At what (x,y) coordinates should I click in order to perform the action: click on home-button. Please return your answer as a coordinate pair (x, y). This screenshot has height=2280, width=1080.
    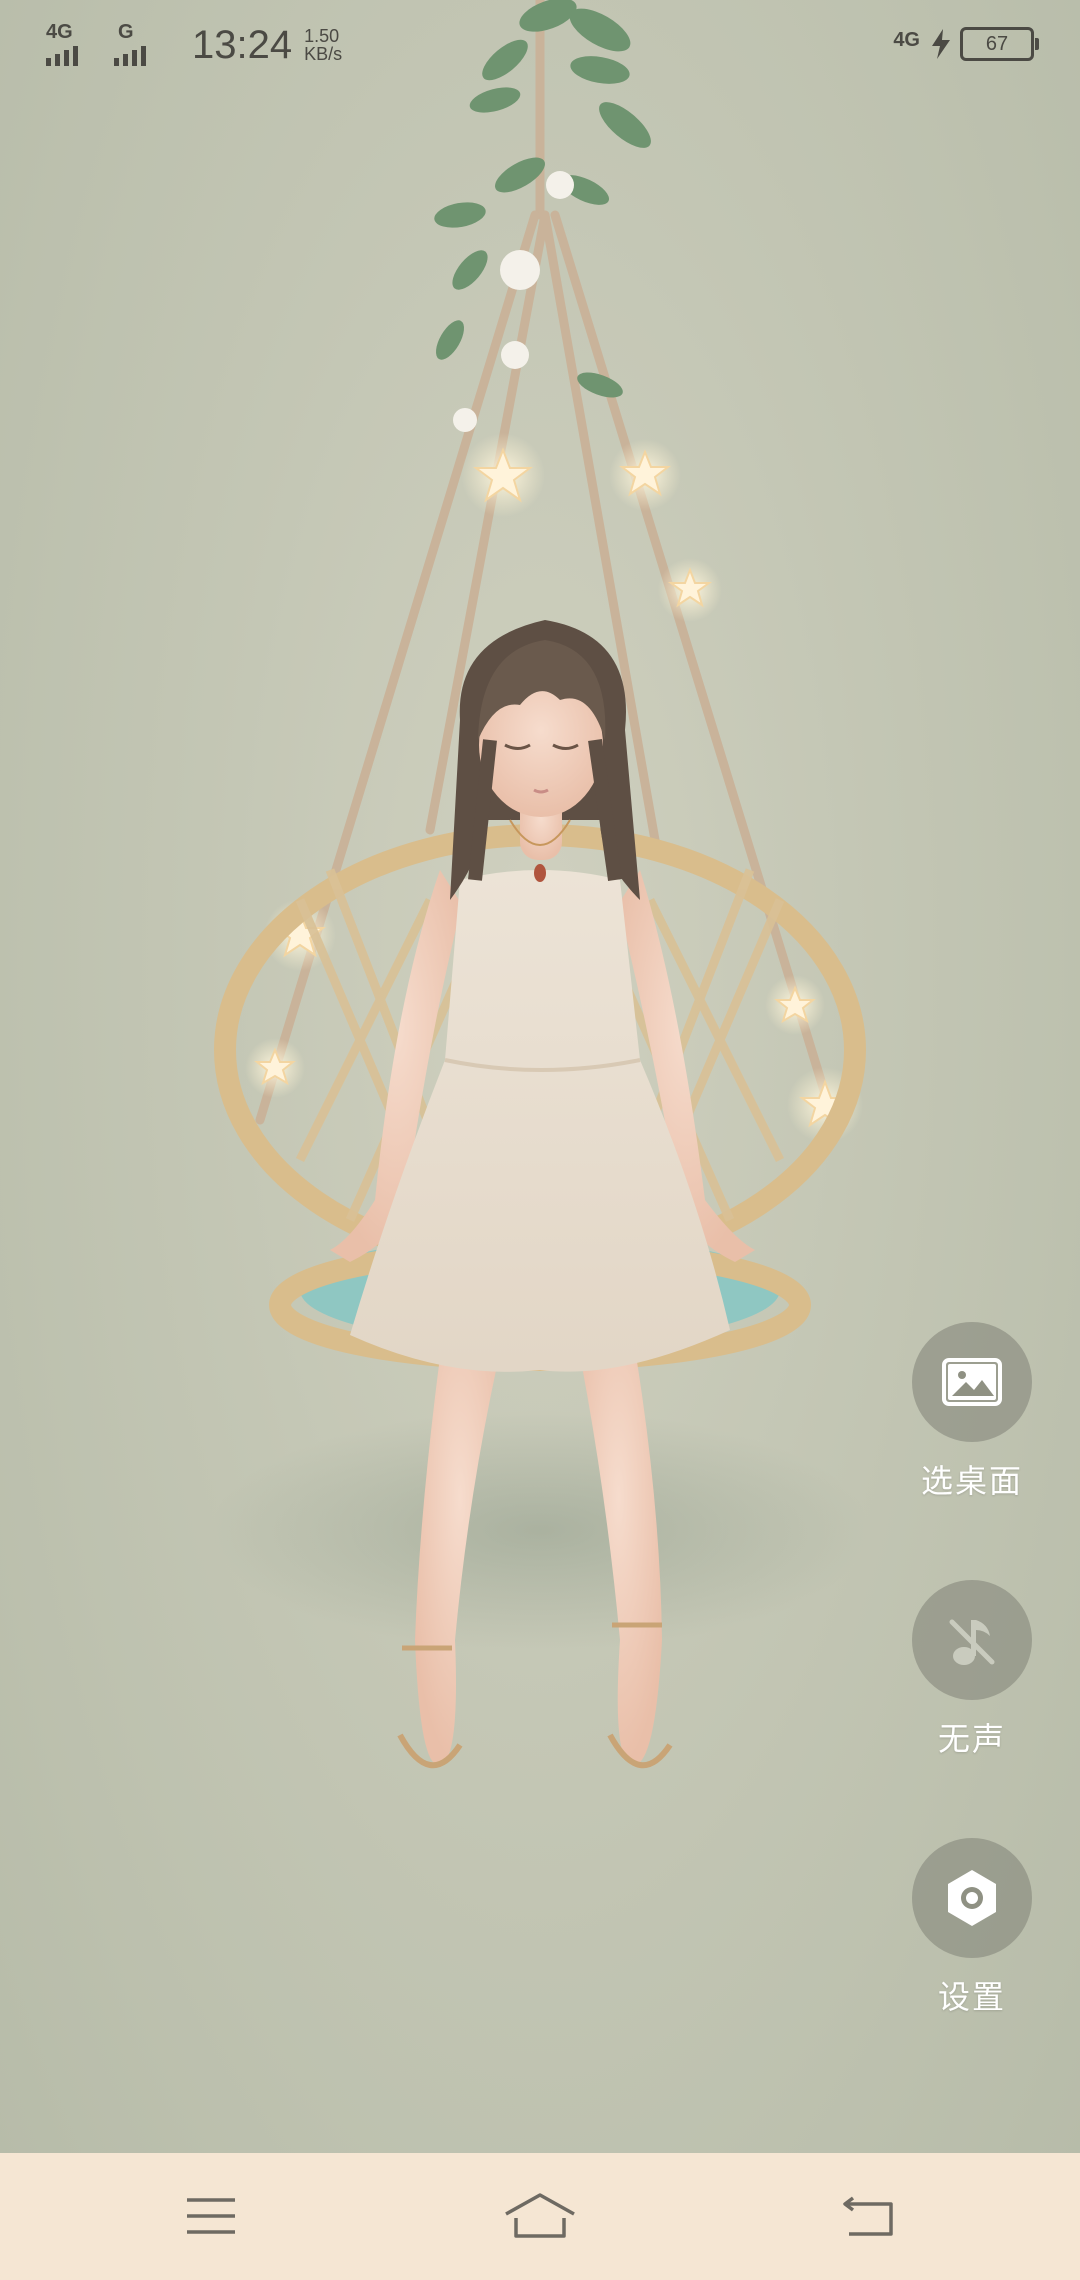
    Looking at the image, I should click on (540, 2216).